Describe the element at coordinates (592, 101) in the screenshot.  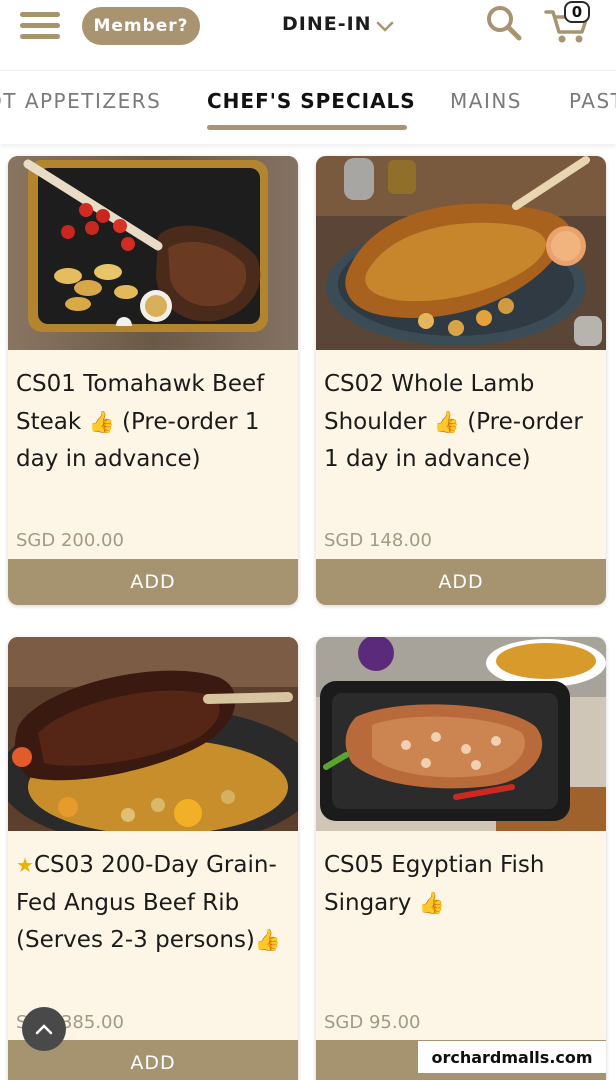
I see `tab-pasta: PAST` at that location.